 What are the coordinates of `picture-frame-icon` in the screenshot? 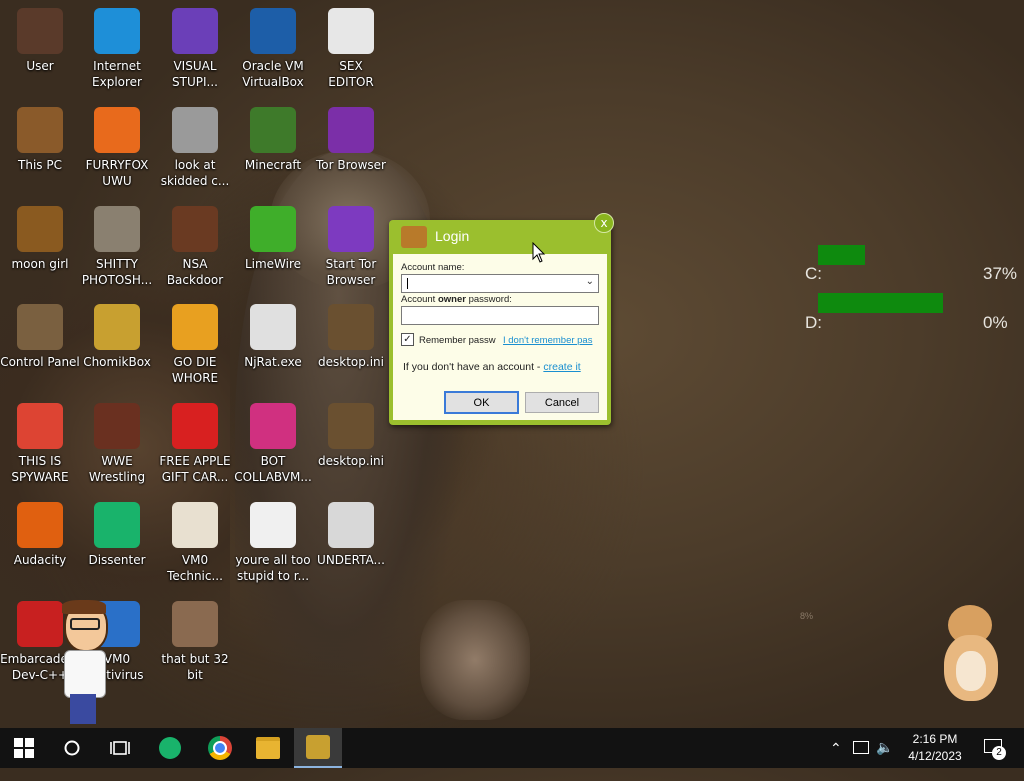 It's located at (195, 229).